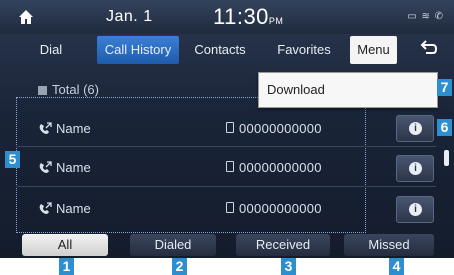 This screenshot has width=454, height=275. I want to click on filter-all: All, so click(65, 245).